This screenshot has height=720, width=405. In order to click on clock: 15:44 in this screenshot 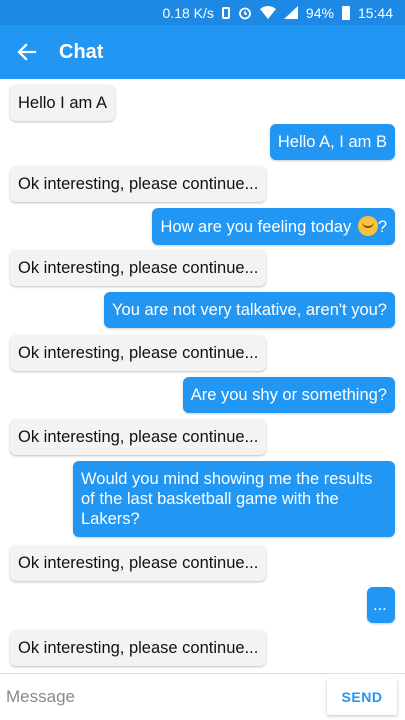, I will do `click(375, 12)`.